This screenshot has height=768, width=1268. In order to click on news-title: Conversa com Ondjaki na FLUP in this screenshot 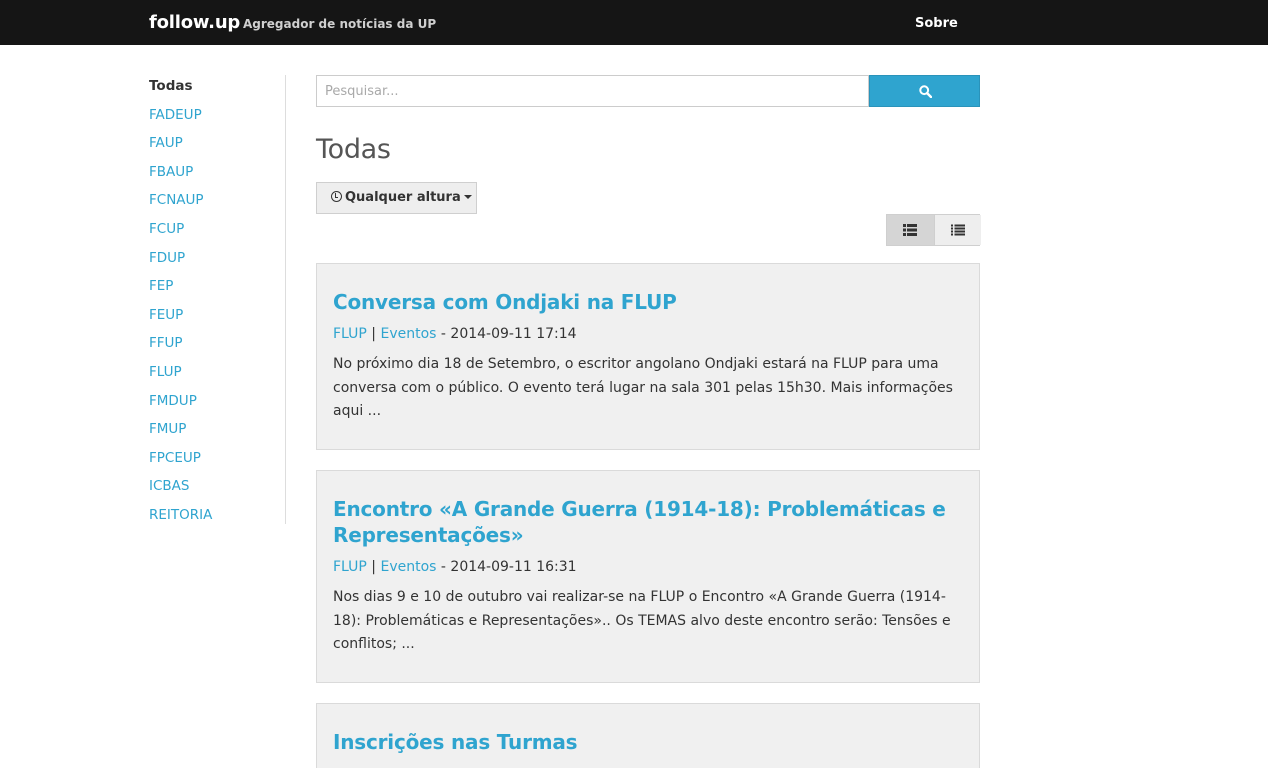, I will do `click(648, 302)`.